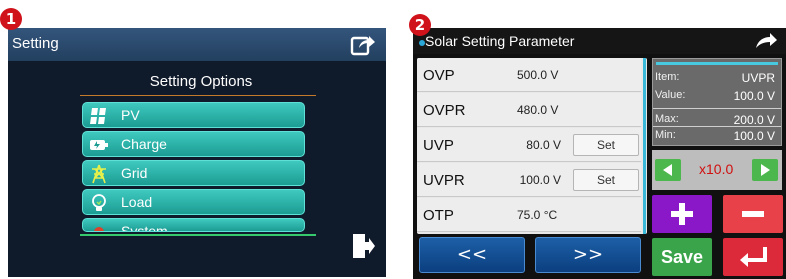  I want to click on item-label: Item:, so click(667, 77).